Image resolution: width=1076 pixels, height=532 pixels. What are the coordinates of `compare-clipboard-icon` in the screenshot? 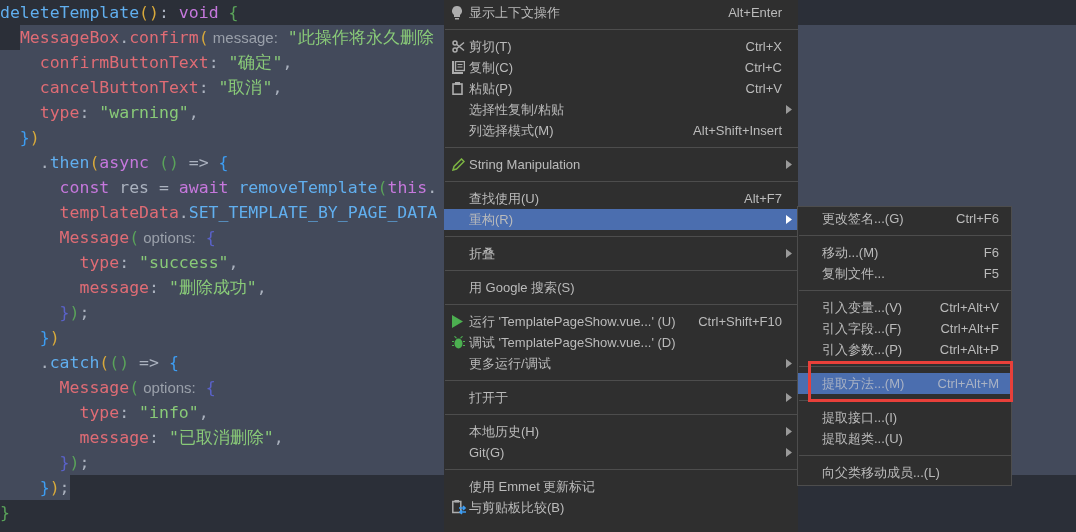 It's located at (459, 507).